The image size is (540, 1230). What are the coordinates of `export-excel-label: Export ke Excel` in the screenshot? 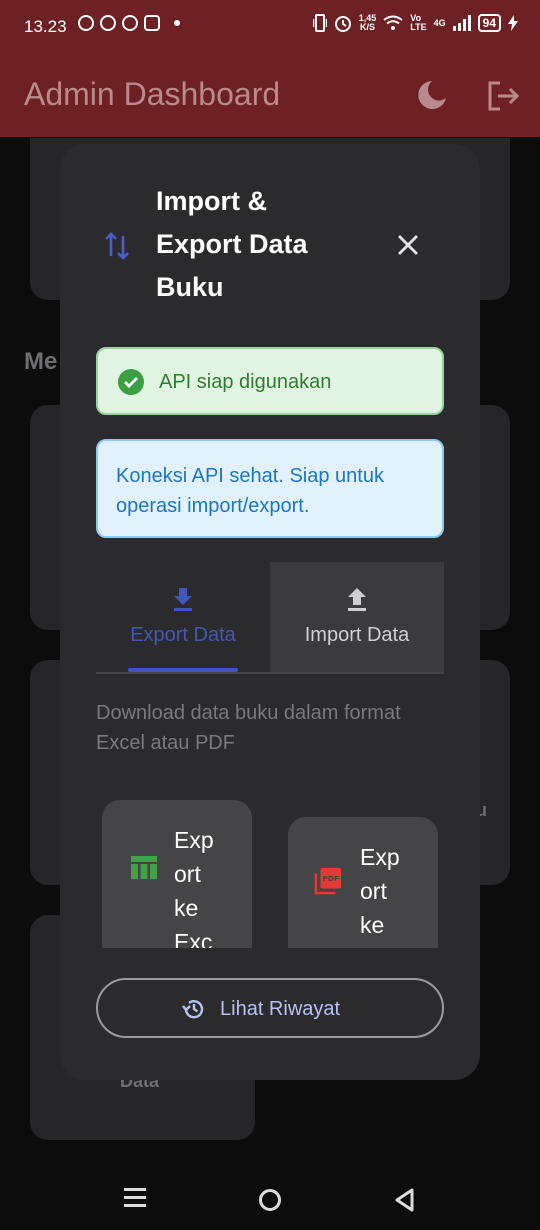 It's located at (194, 887).